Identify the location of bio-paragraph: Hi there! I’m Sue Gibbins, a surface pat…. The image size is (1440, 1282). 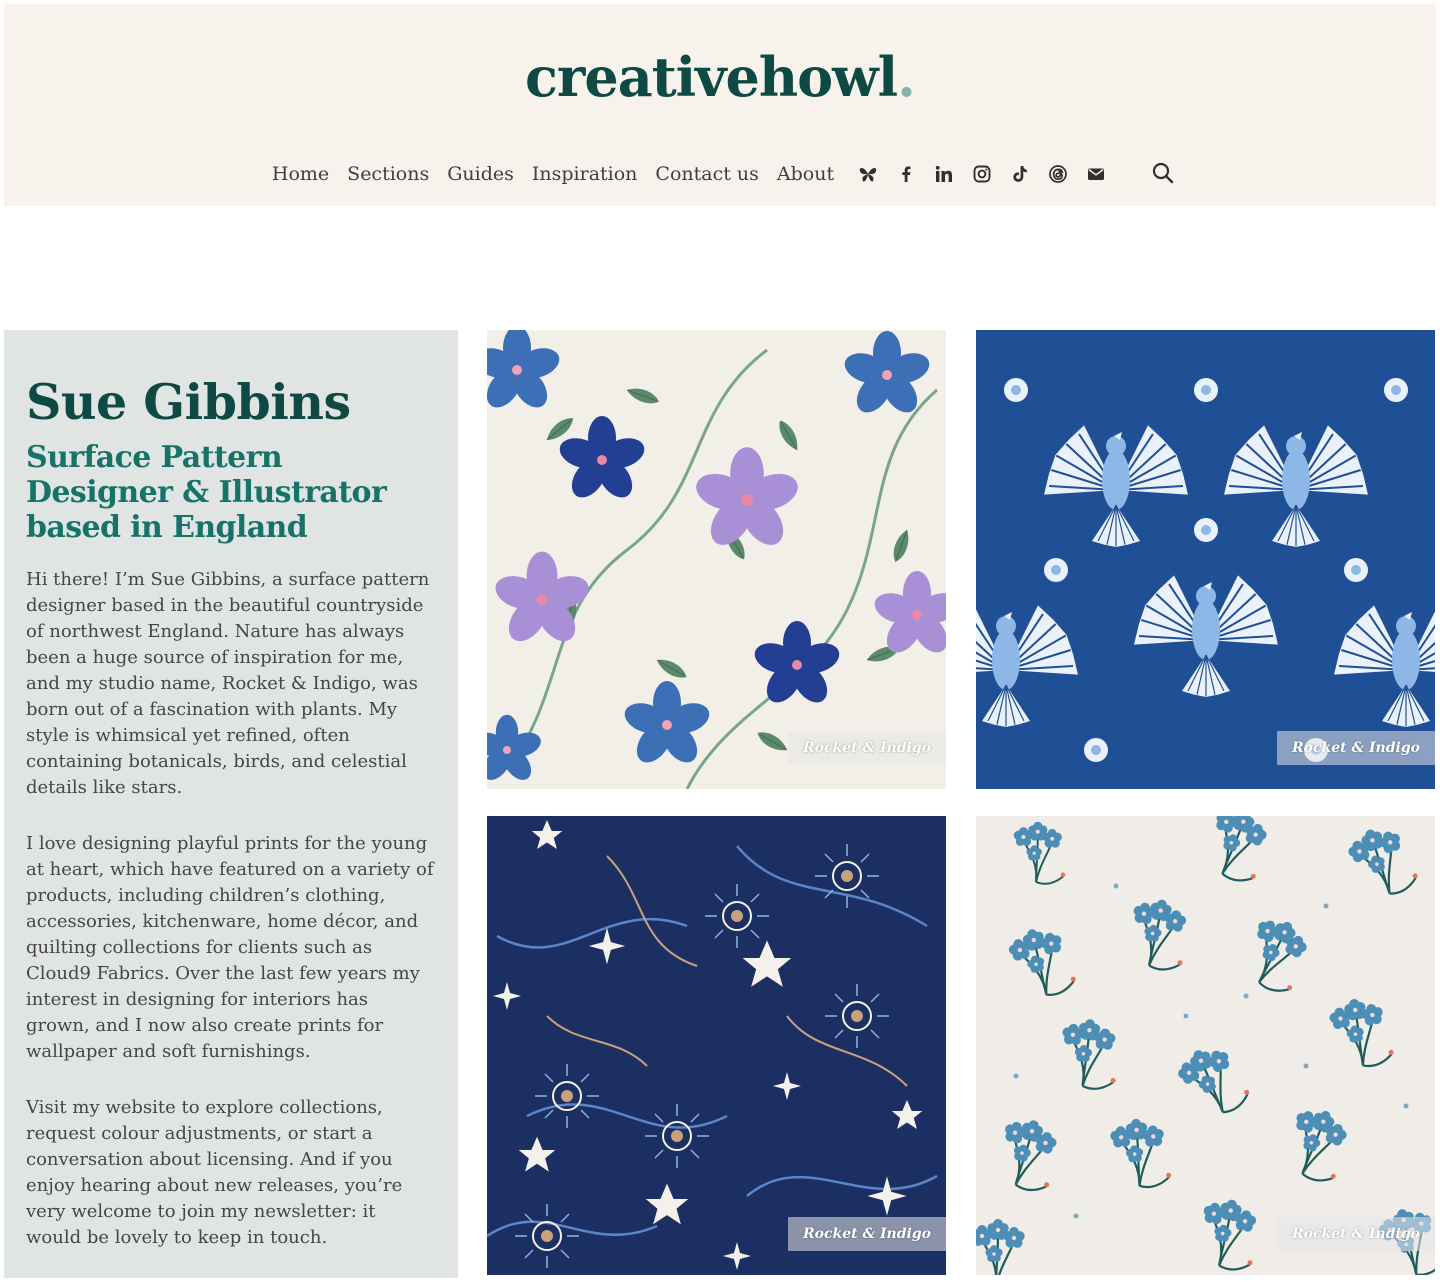
(228, 683).